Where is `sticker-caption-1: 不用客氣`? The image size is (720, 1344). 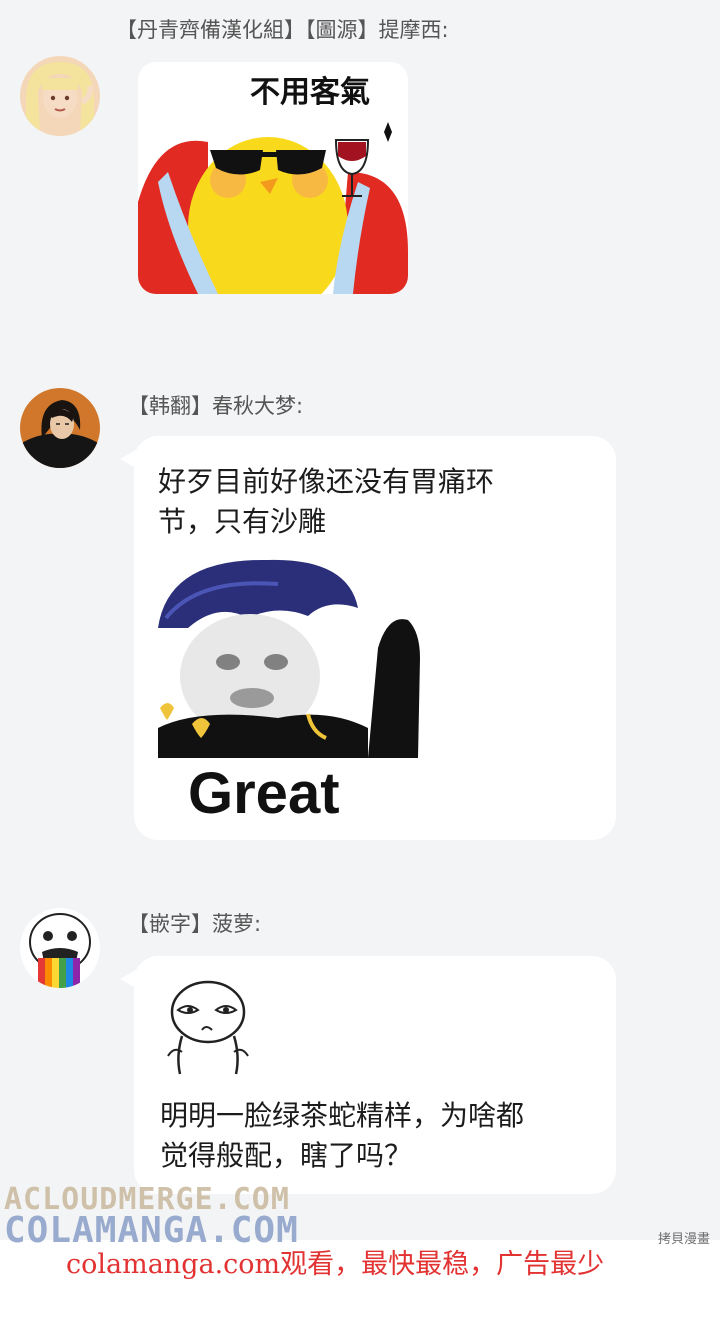
sticker-caption-1: 不用客氣 is located at coordinates (310, 92).